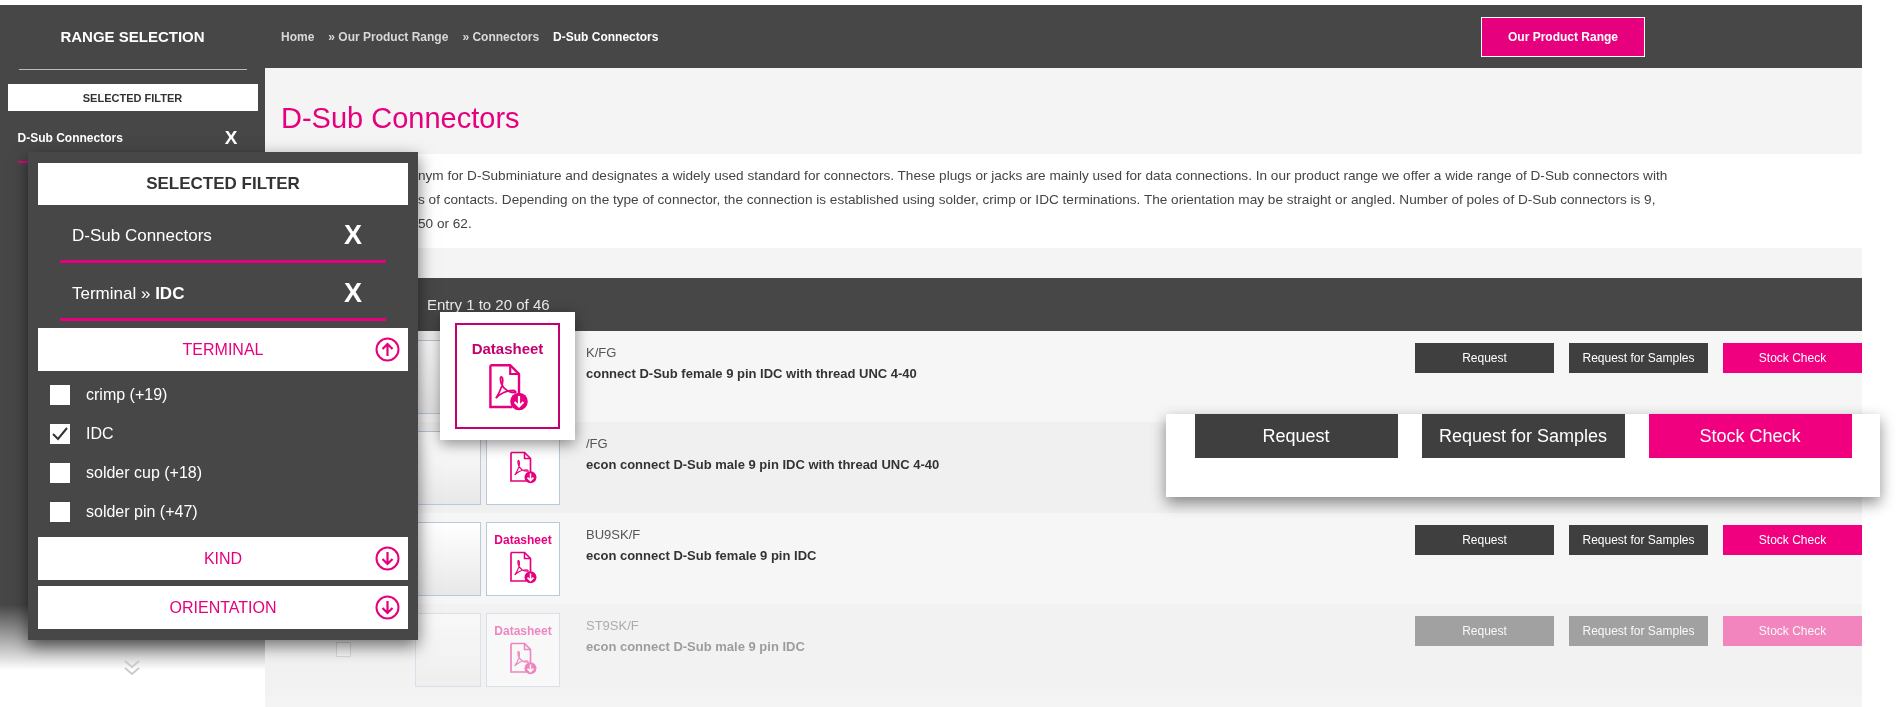 The image size is (1896, 707). What do you see at coordinates (343, 649) in the screenshot?
I see `row-checkbox` at bounding box center [343, 649].